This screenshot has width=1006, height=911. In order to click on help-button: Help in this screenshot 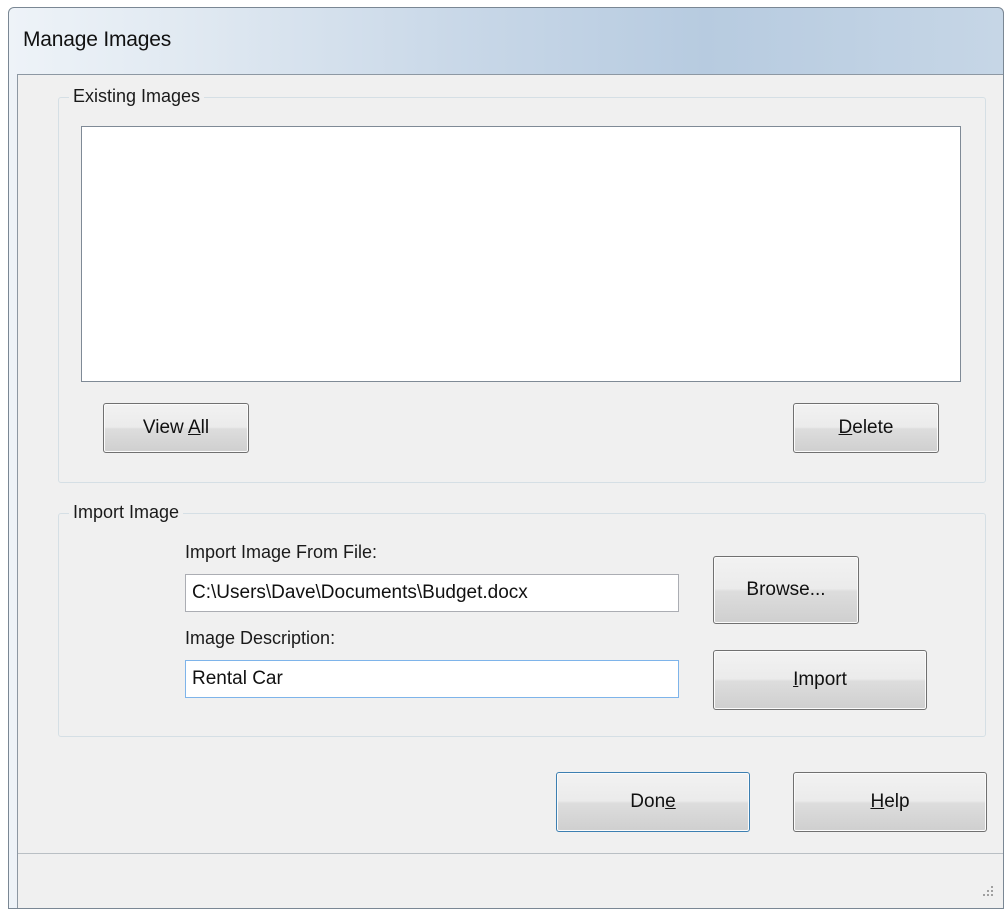, I will do `click(890, 802)`.